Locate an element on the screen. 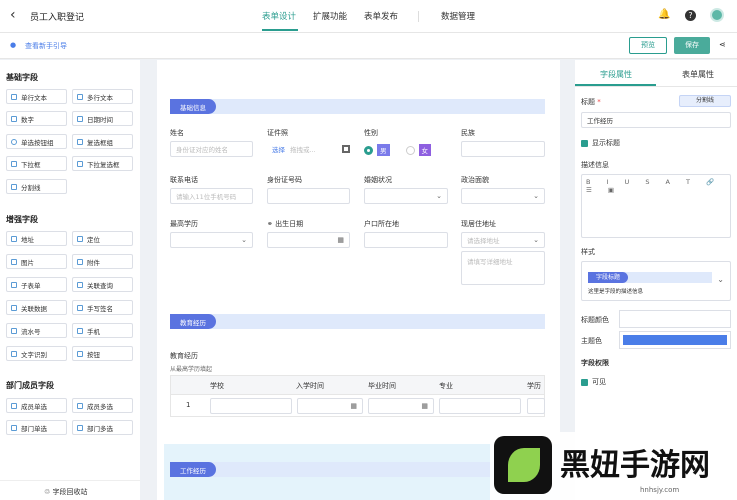 Image resolution: width=737 pixels, height=500 pixels. field-divider: 分割线 is located at coordinates (36, 186).